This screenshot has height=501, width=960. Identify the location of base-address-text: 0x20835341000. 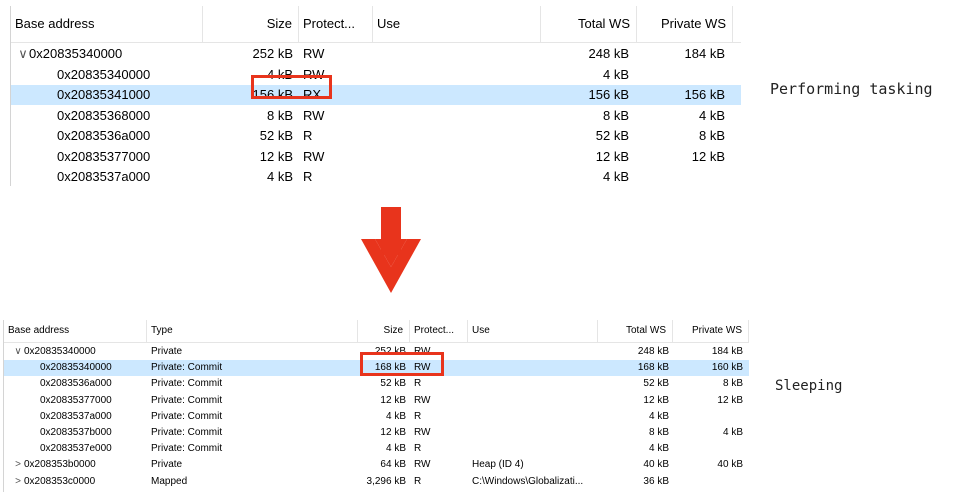
(104, 94).